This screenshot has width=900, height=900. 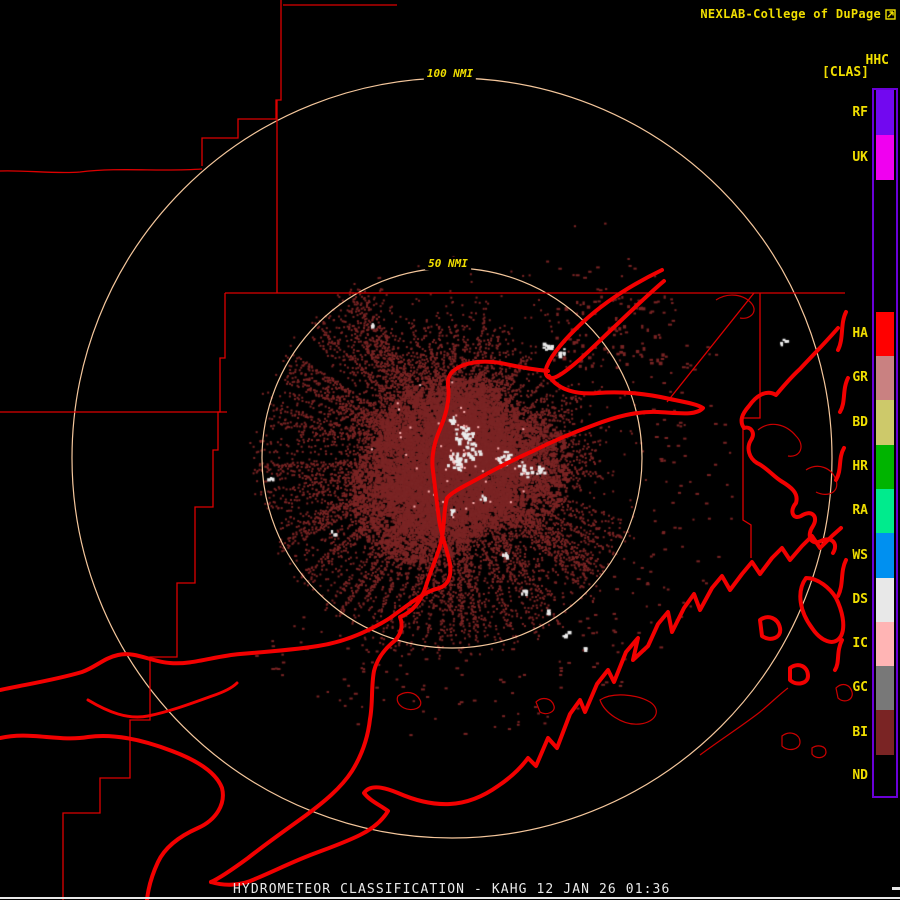 I want to click on legend-label-IC: IC, so click(x=860, y=643).